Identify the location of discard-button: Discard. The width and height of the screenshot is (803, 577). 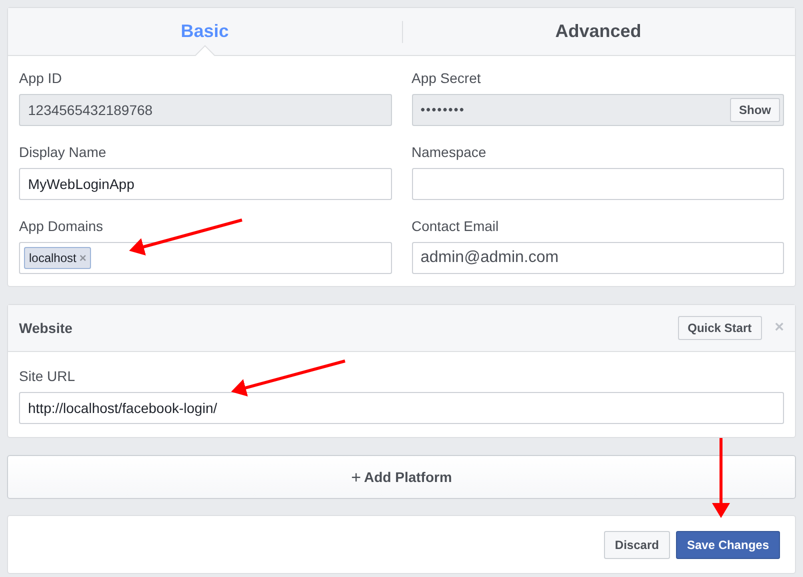
(637, 544).